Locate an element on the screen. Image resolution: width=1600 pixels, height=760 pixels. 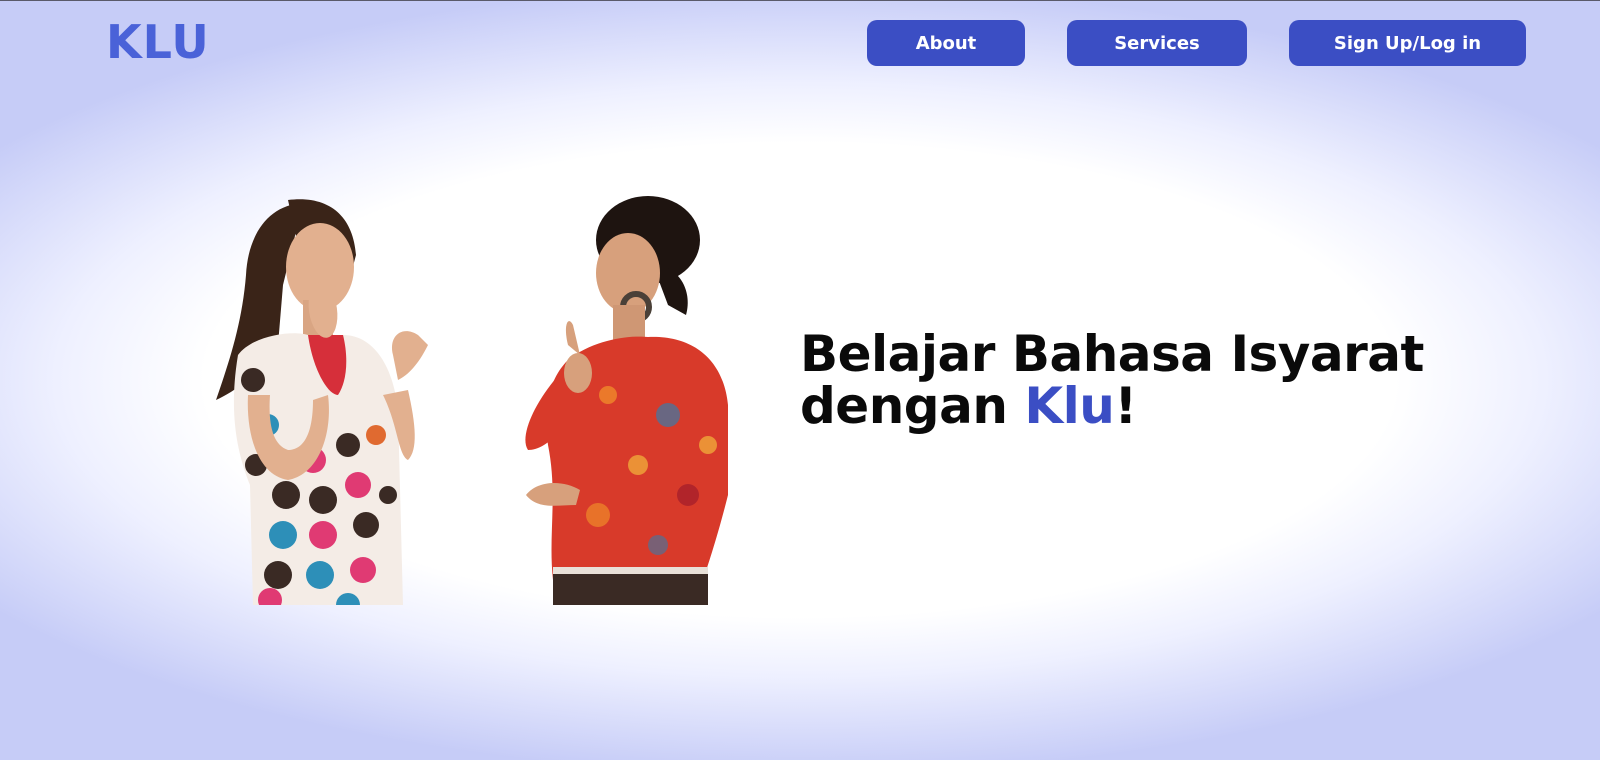
right-woman-figure is located at coordinates (626, 400).